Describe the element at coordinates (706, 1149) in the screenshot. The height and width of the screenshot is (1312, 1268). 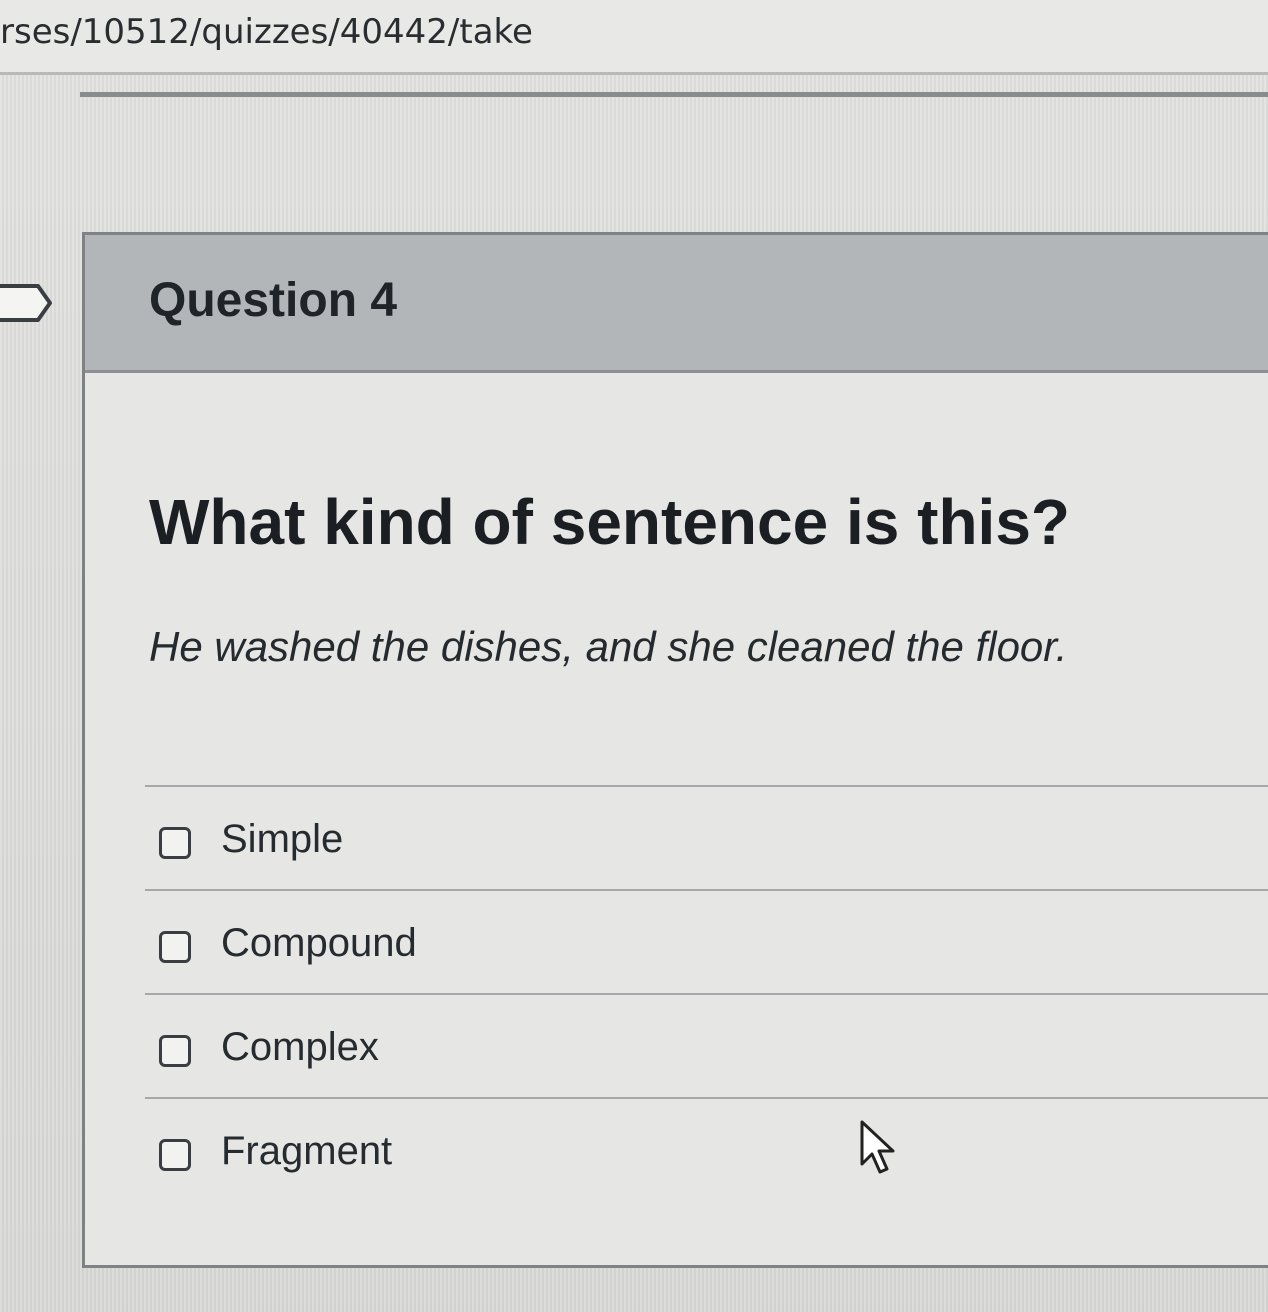
I see `answer-option-fragment: Fragment` at that location.